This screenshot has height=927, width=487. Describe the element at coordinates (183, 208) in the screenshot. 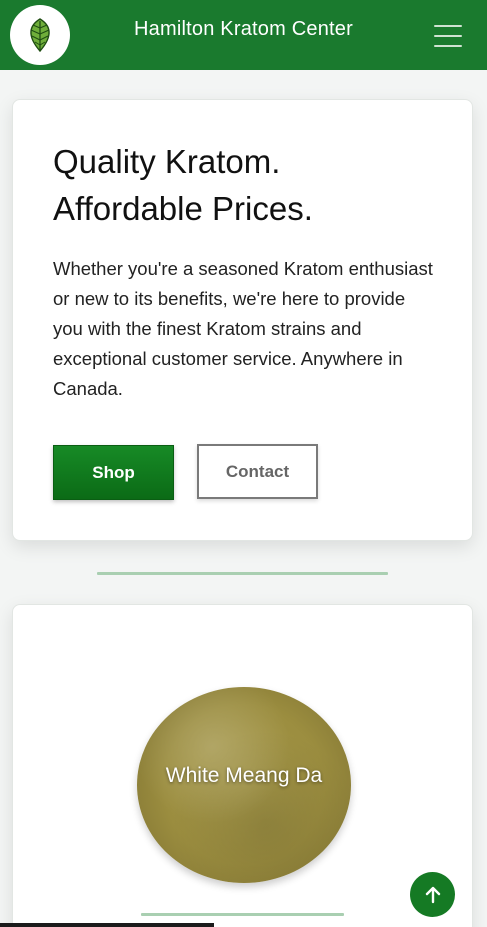

I see `hero-title-line2: Affordable Prices.` at that location.